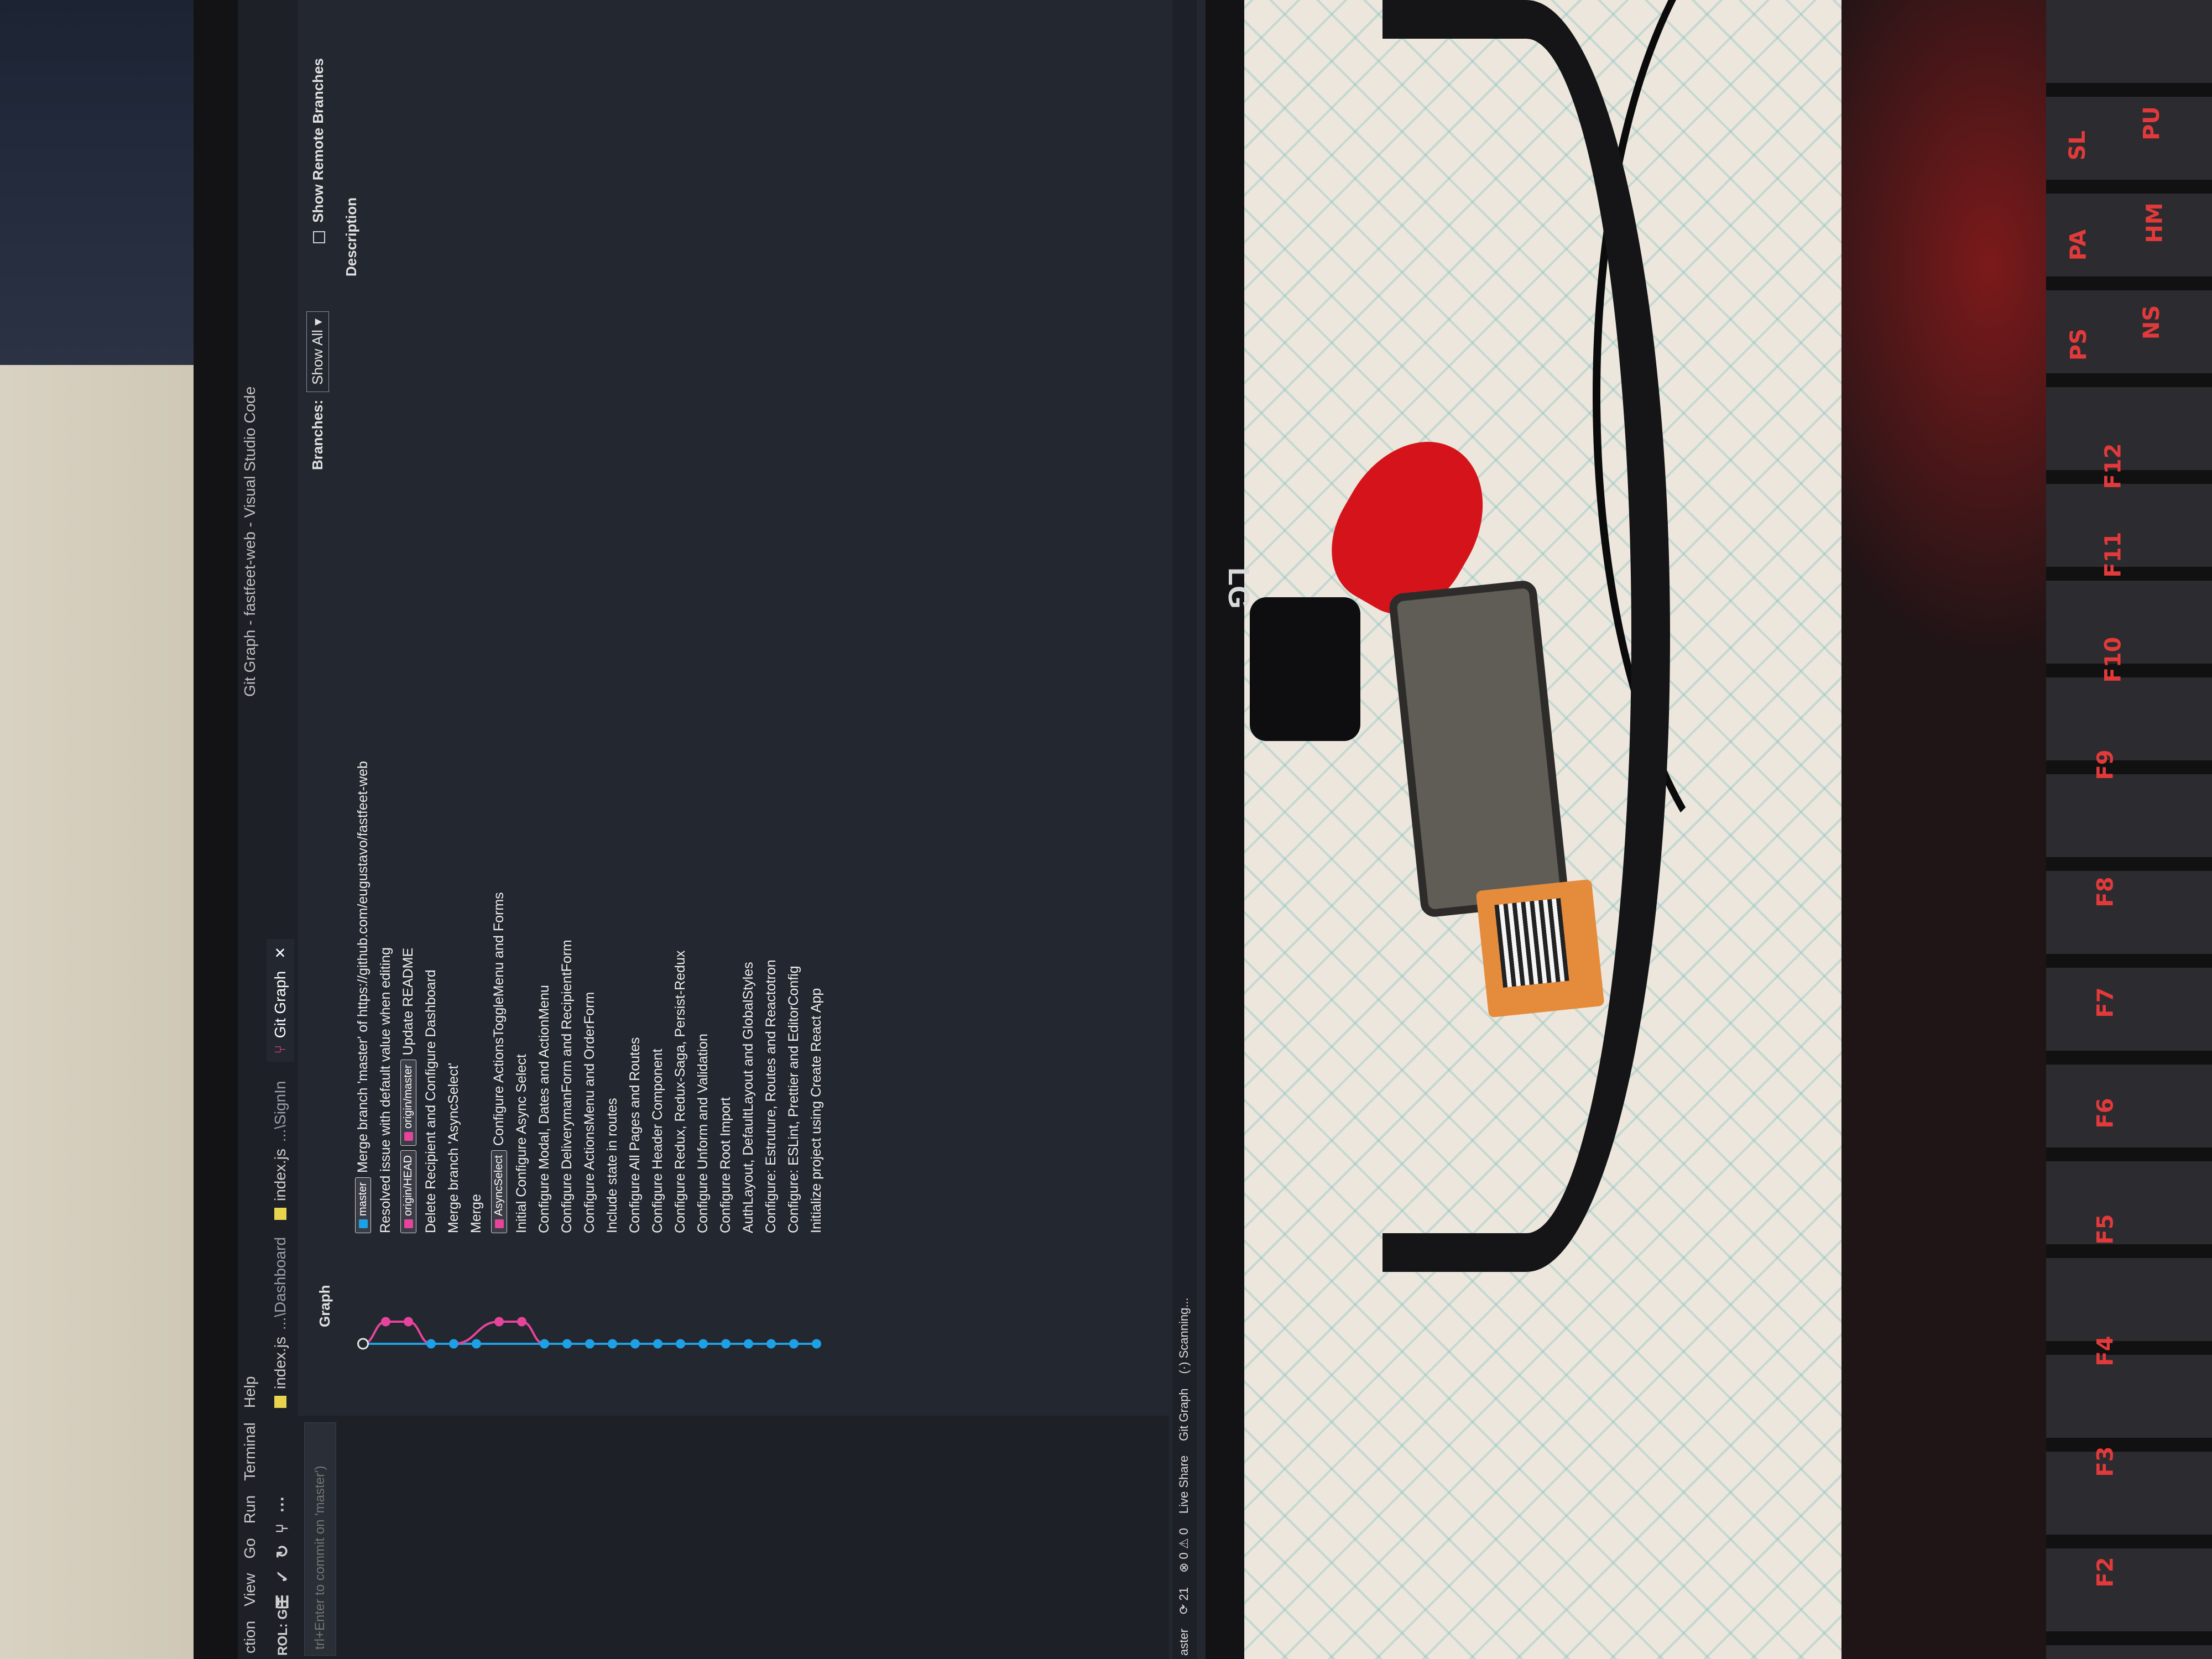 This screenshot has height=1659, width=2212. I want to click on source-control-sidebar: ROL: GIT ☰ ✓ ↻ ⑂ ···, so click(716, 1537).